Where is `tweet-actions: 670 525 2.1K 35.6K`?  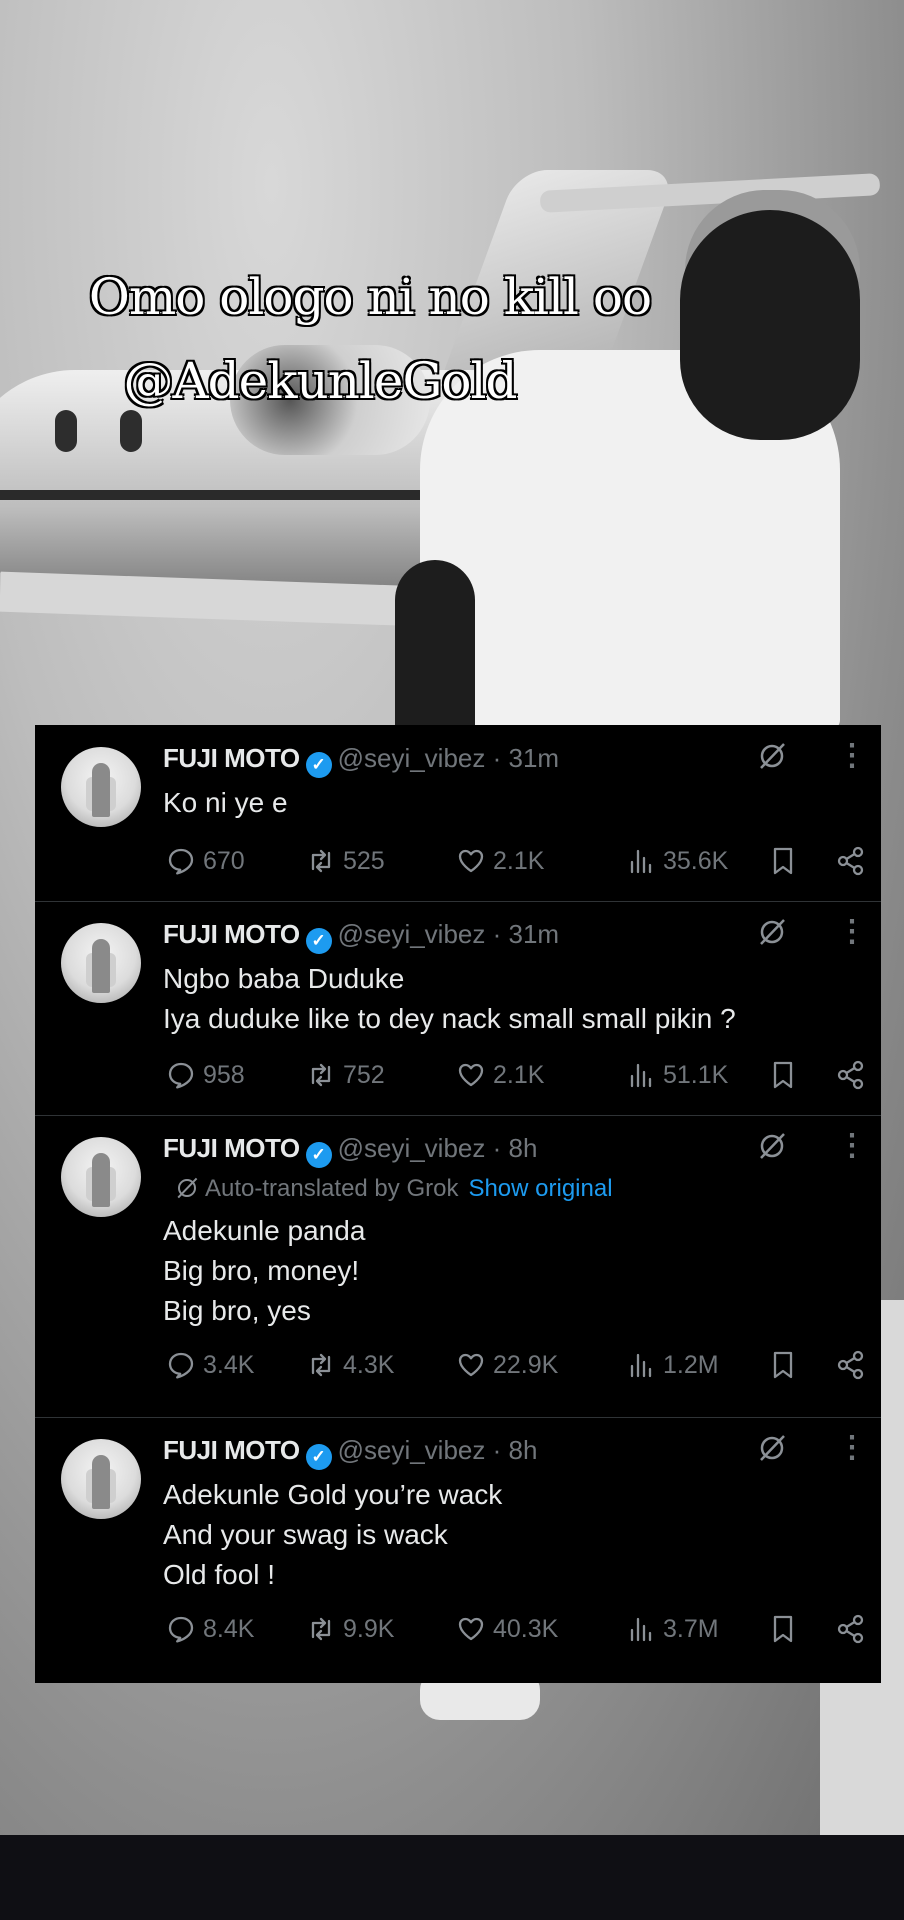 tweet-actions: 670 525 2.1K 35.6K is located at coordinates (515, 861).